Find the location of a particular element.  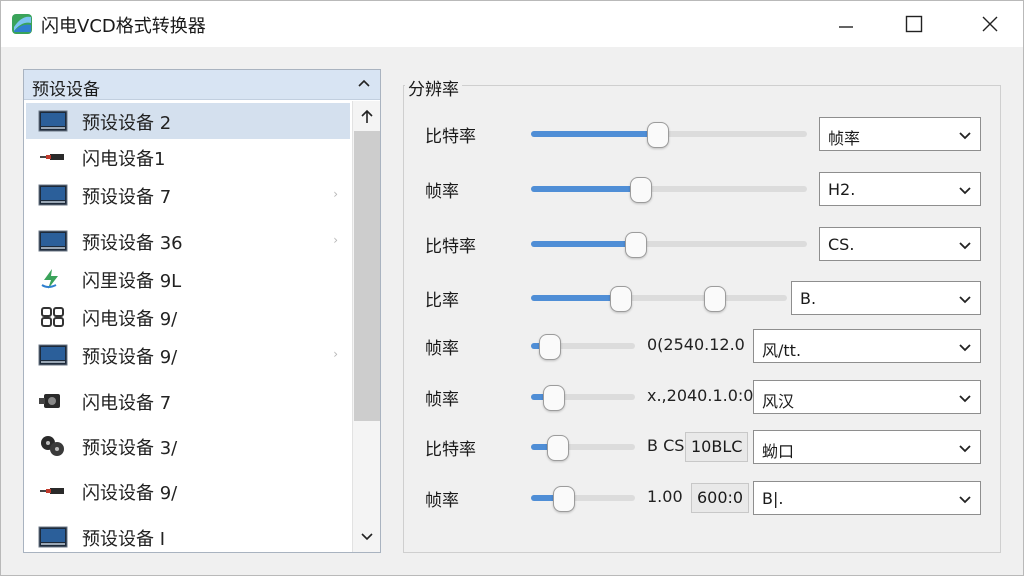

dropdown-value: B. is located at coordinates (808, 298).